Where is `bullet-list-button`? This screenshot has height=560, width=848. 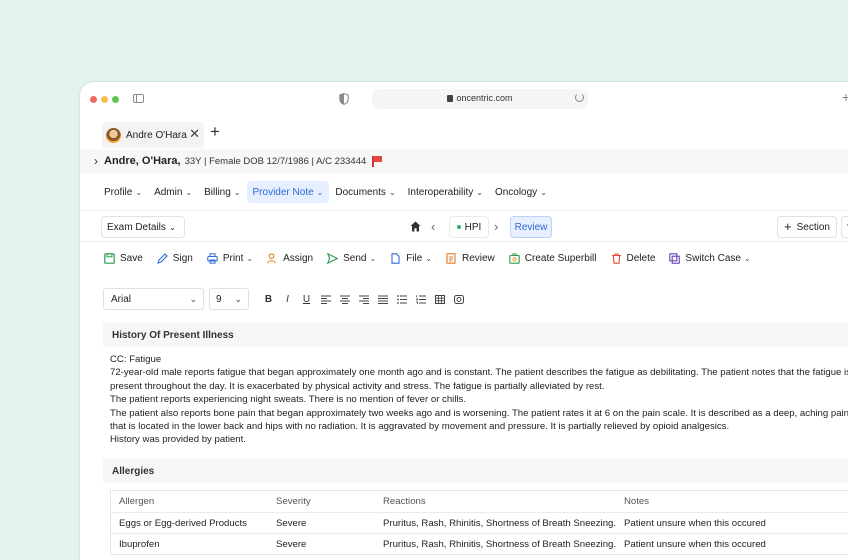
bullet-list-button is located at coordinates (401, 299).